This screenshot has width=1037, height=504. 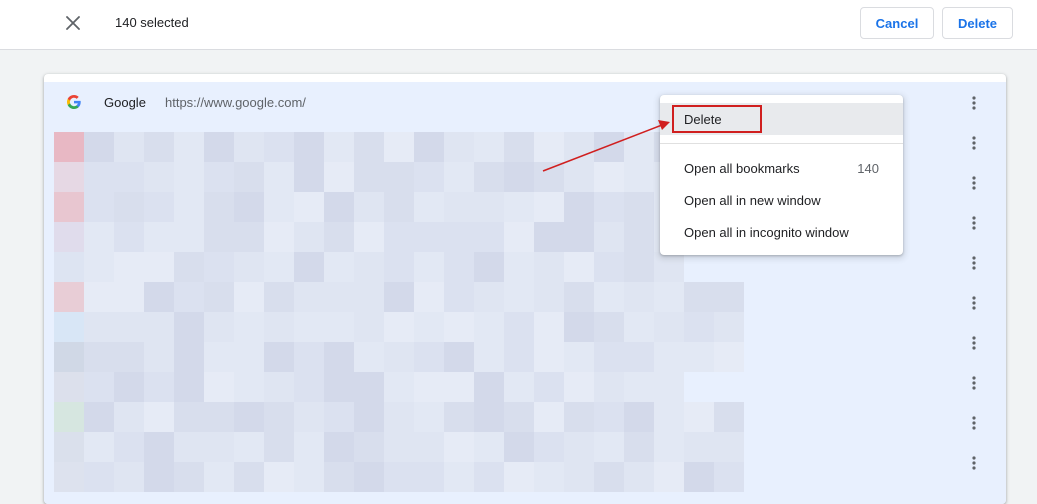 I want to click on delete-button: Delete, so click(x=977, y=23).